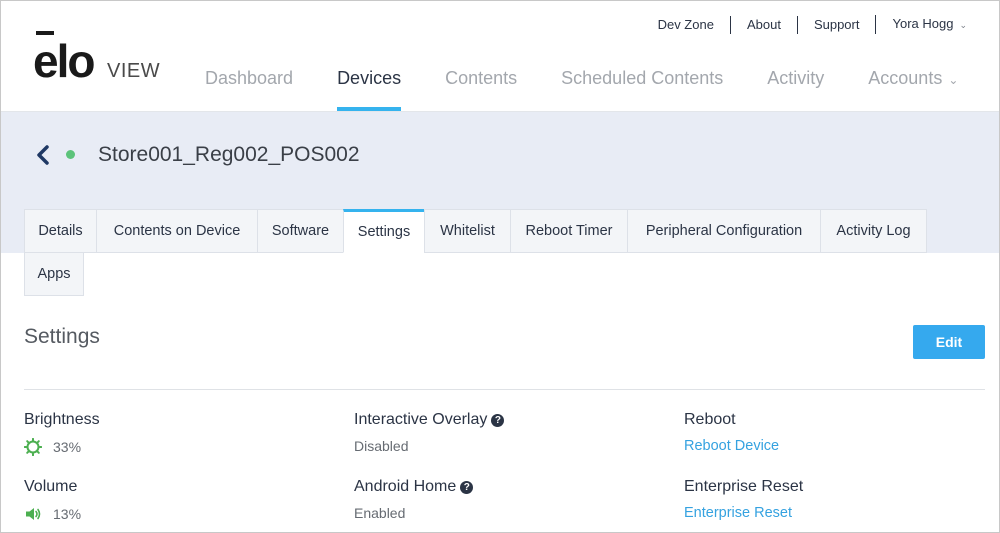 This screenshot has width=1000, height=533. I want to click on user-menu: Yora Hogg ⌄, so click(929, 24).